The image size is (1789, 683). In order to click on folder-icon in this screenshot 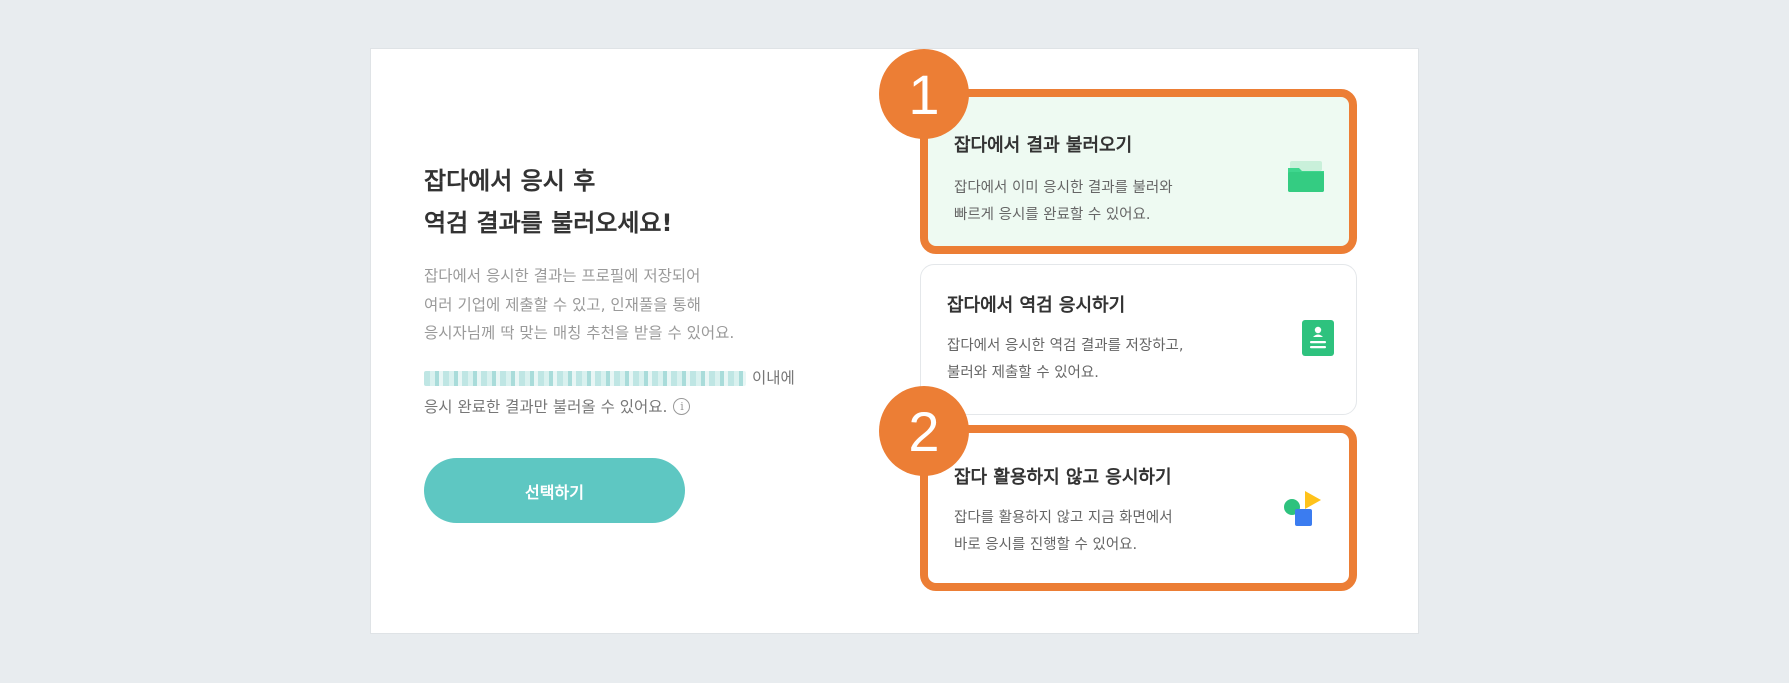, I will do `click(1306, 178)`.